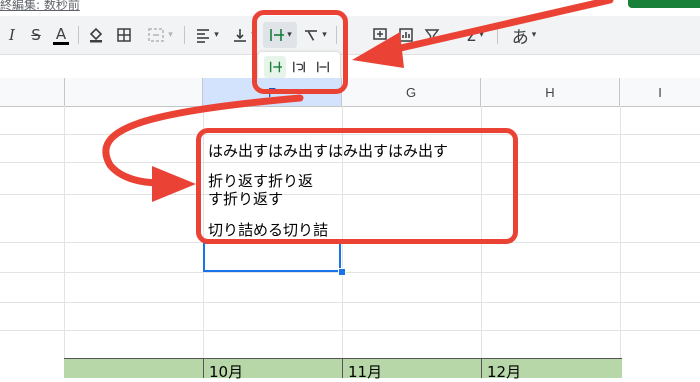  I want to click on comment-icon, so click(380, 34).